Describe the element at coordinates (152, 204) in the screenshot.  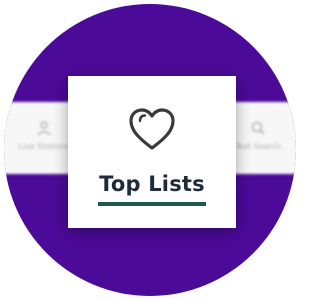
I see `active-tab-indicator` at that location.